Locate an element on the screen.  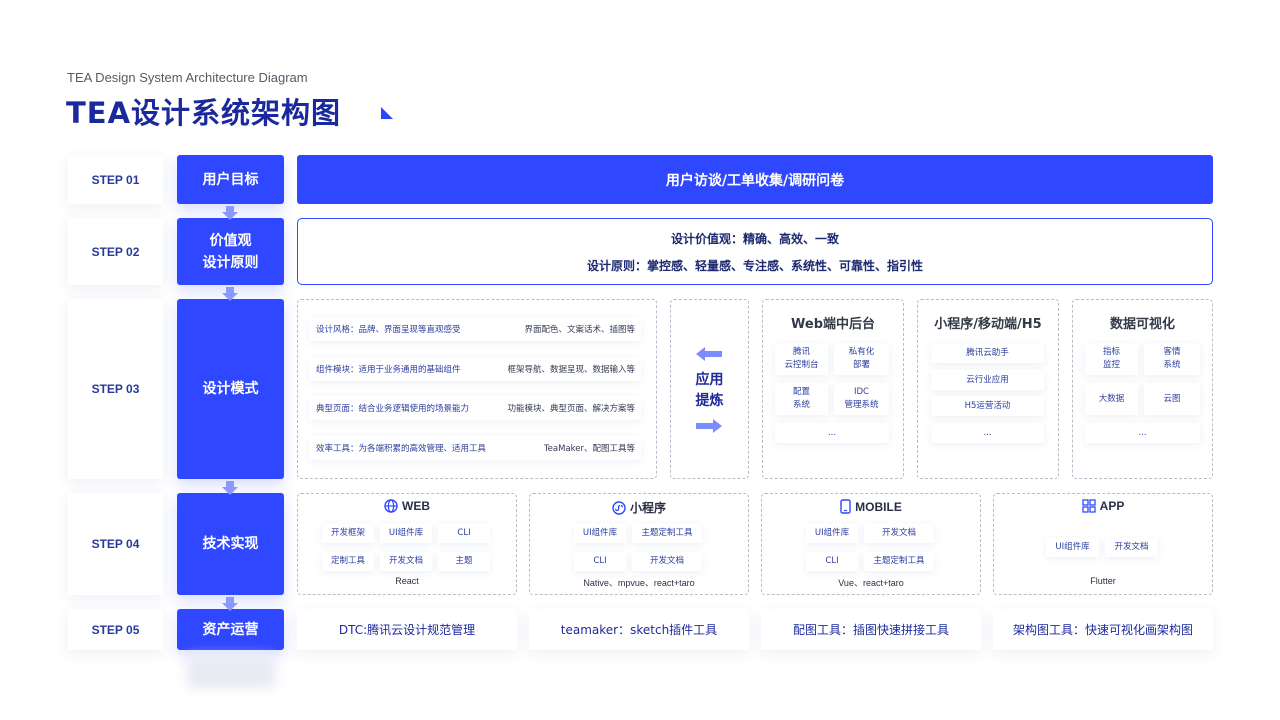
chip: 腾讯 云控制台 is located at coordinates (801, 359).